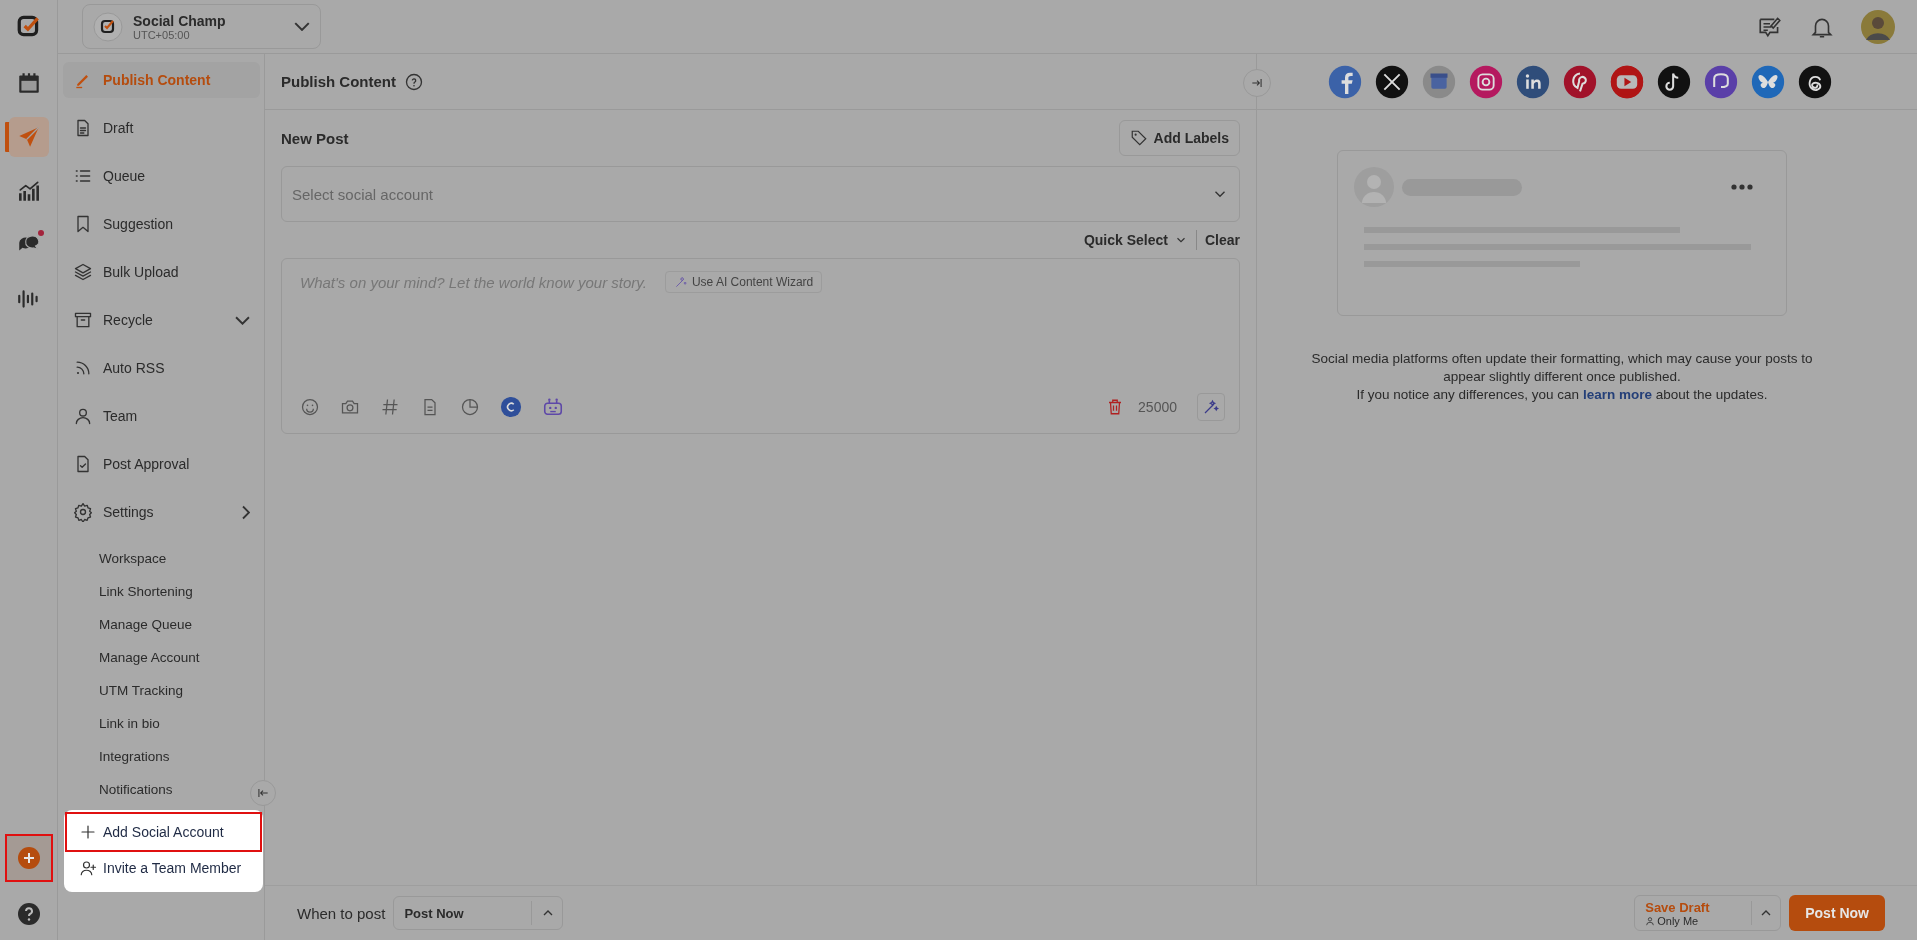 The width and height of the screenshot is (1917, 940). Describe the element at coordinates (146, 624) in the screenshot. I see `sidebar-subitem: Manage Queue` at that location.